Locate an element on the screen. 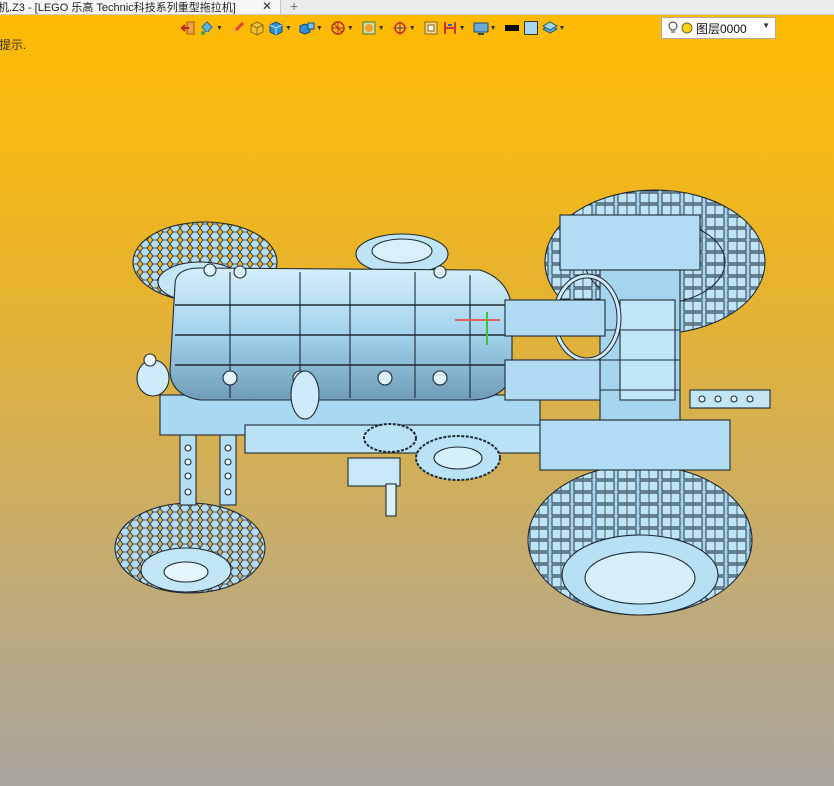 The image size is (834, 786). engine-hood is located at coordinates (341, 334).